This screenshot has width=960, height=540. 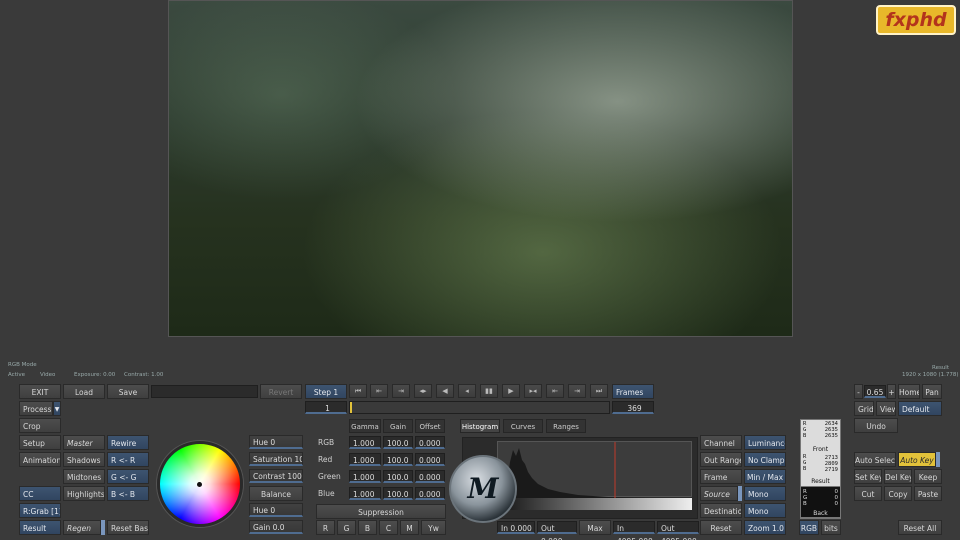 I want to click on no-clamp-button: No Clamp, so click(x=765, y=459).